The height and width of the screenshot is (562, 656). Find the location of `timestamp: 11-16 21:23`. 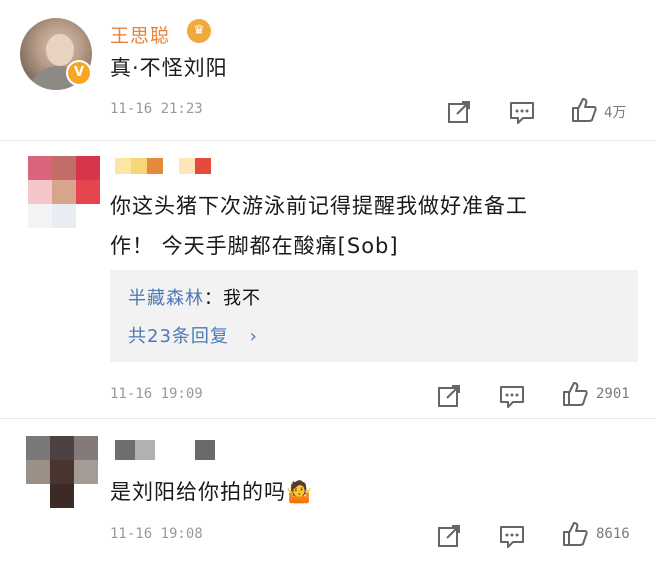

timestamp: 11-16 21:23 is located at coordinates (156, 109).